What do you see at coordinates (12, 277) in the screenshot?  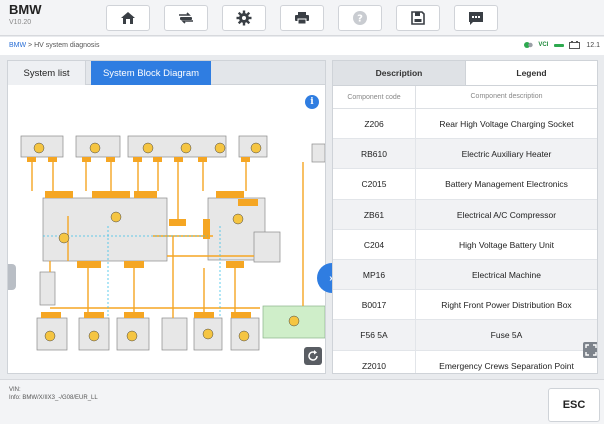 I see `collapse-left-handle` at bounding box center [12, 277].